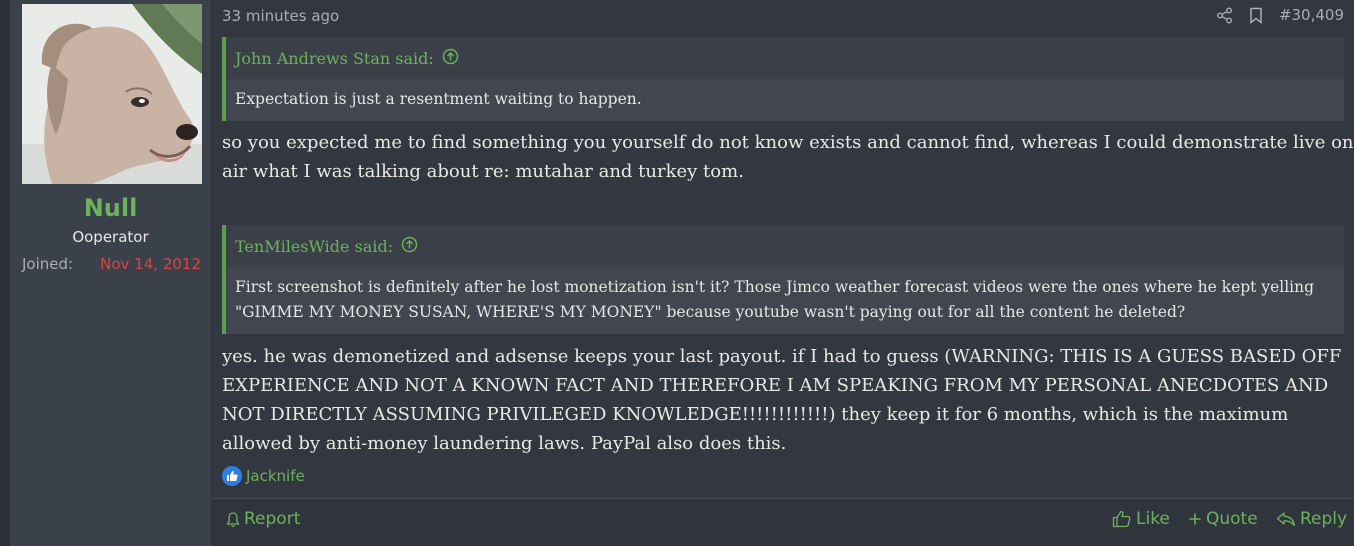  Describe the element at coordinates (785, 58) in the screenshot. I see `quote-header: John Andrews Stan said:` at that location.